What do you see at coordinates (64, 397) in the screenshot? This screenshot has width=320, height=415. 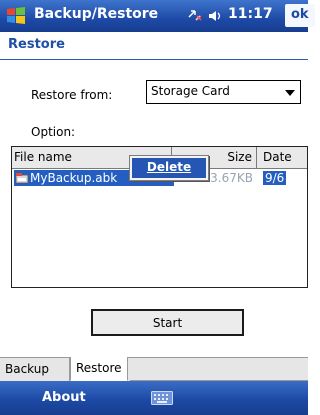 I see `about-softkey: About` at bounding box center [64, 397].